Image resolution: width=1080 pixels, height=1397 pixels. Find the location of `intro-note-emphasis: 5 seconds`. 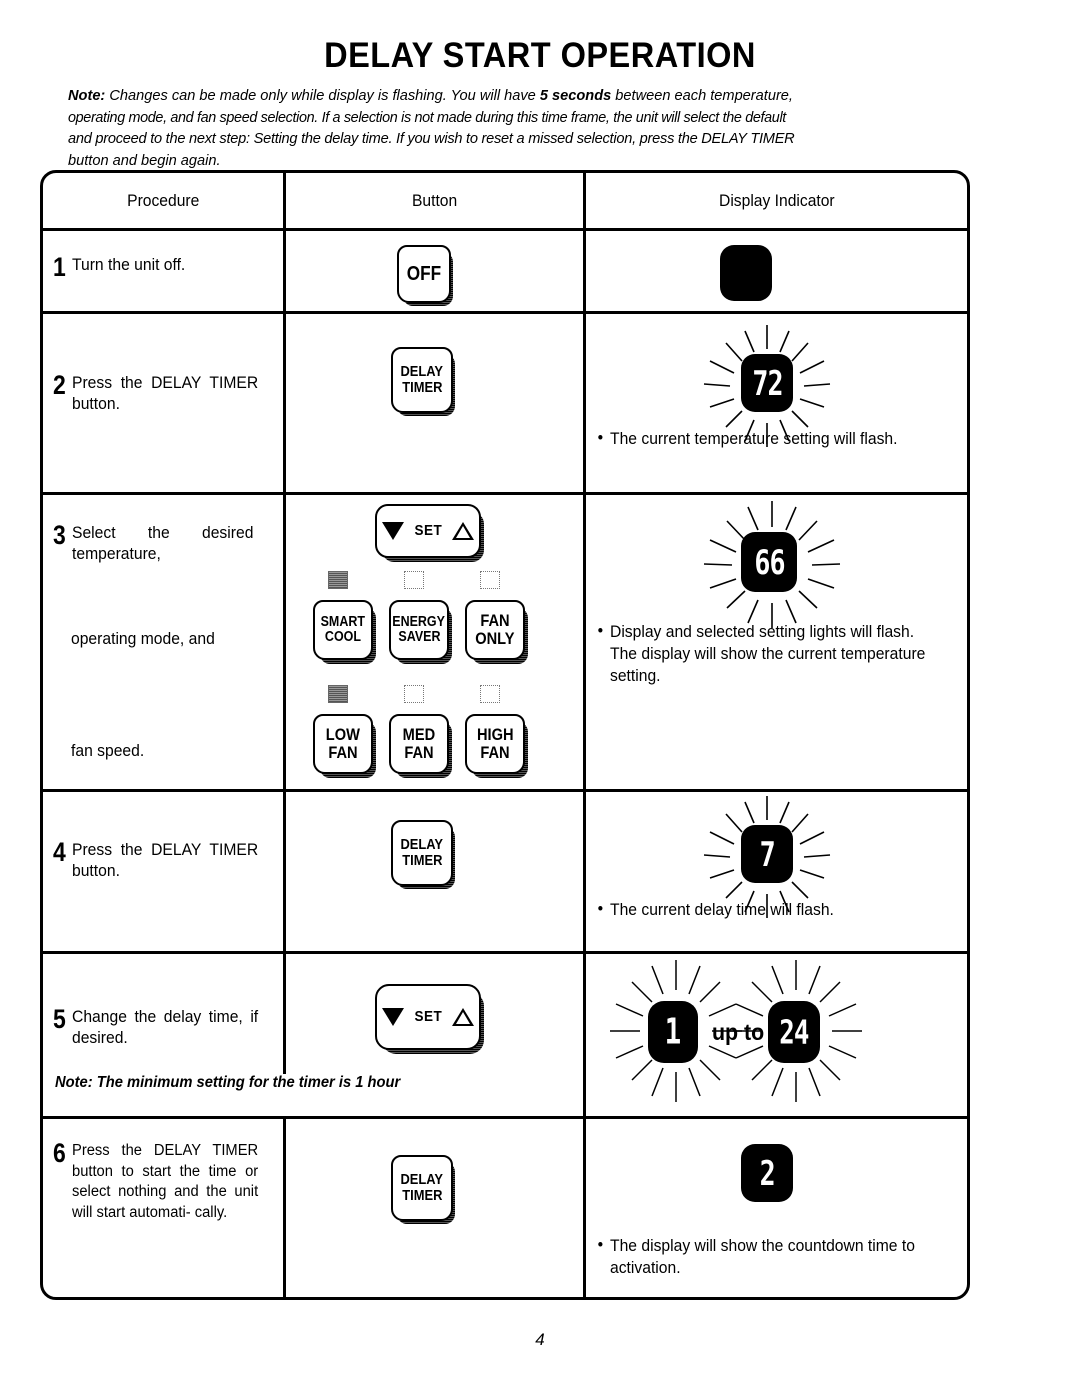

intro-note-emphasis: 5 seconds is located at coordinates (575, 96).